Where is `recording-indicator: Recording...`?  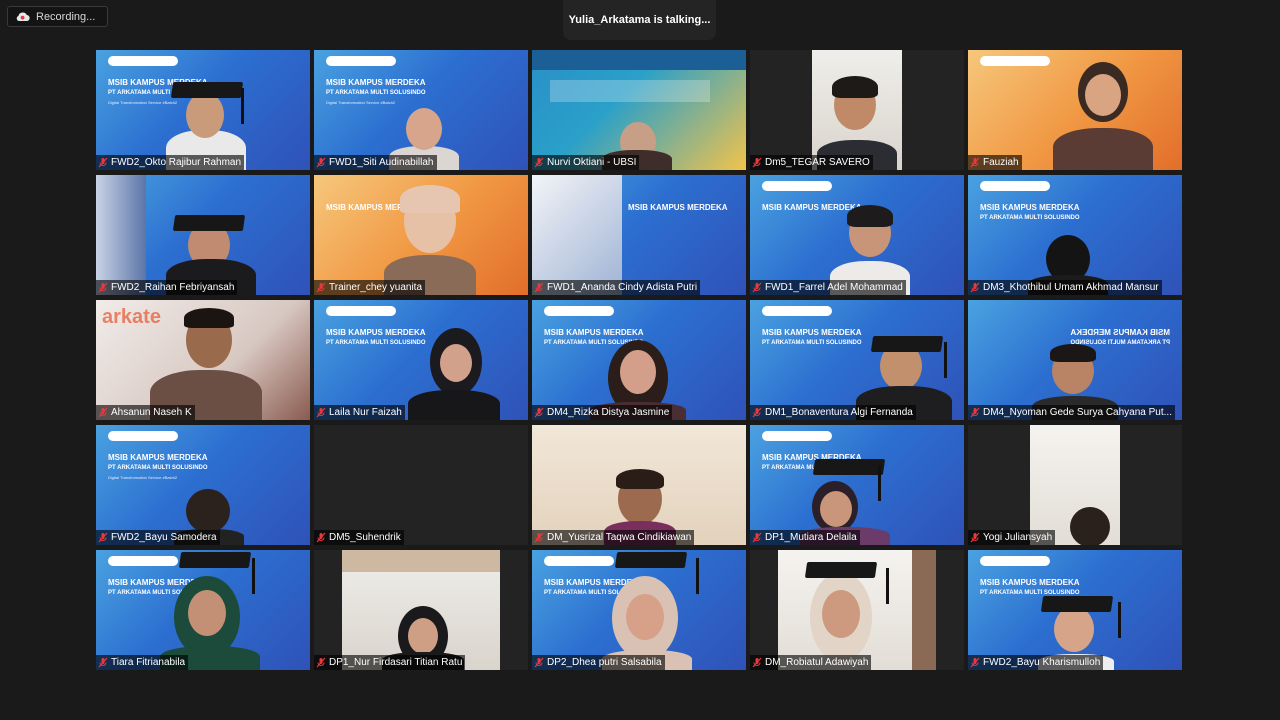
recording-indicator: Recording... is located at coordinates (57, 16).